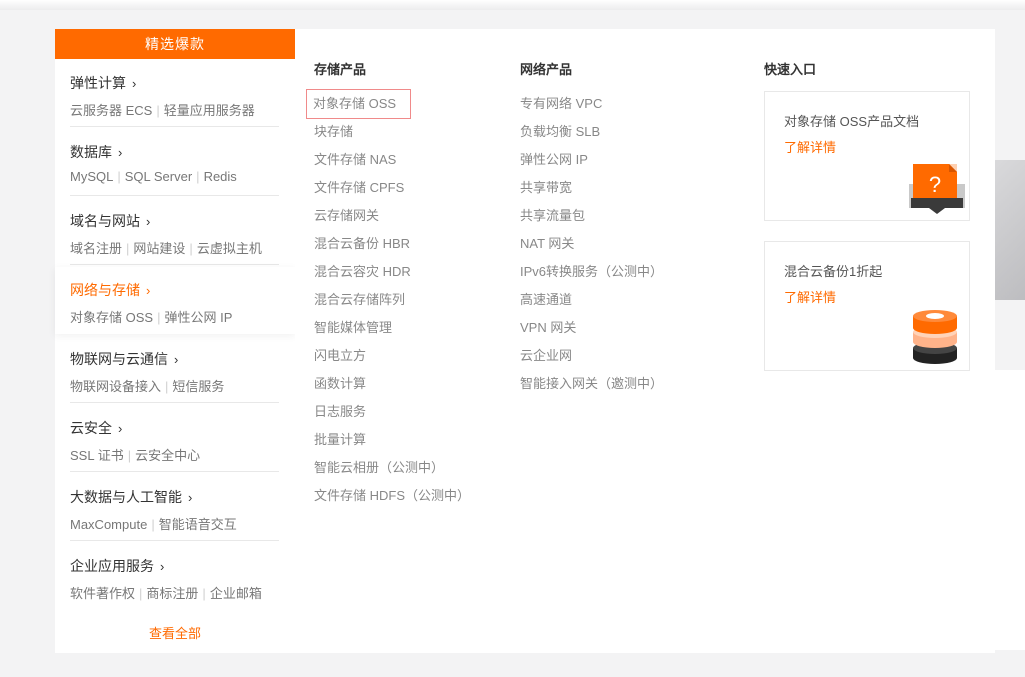 The height and width of the screenshot is (677, 1025). I want to click on category-title: 网络与存储 ›, so click(182, 290).